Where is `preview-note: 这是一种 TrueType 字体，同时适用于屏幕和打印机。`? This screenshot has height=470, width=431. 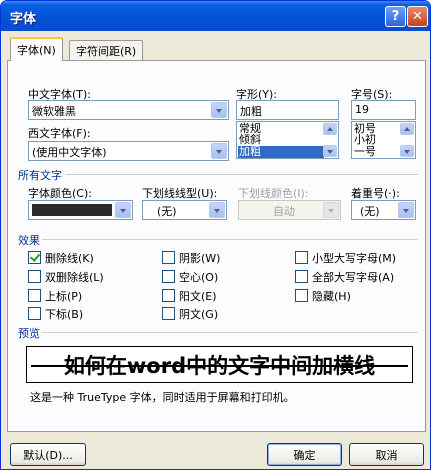 preview-note: 这是一种 TrueType 字体，同时适用于屏幕和打印机。 is located at coordinates (162, 397).